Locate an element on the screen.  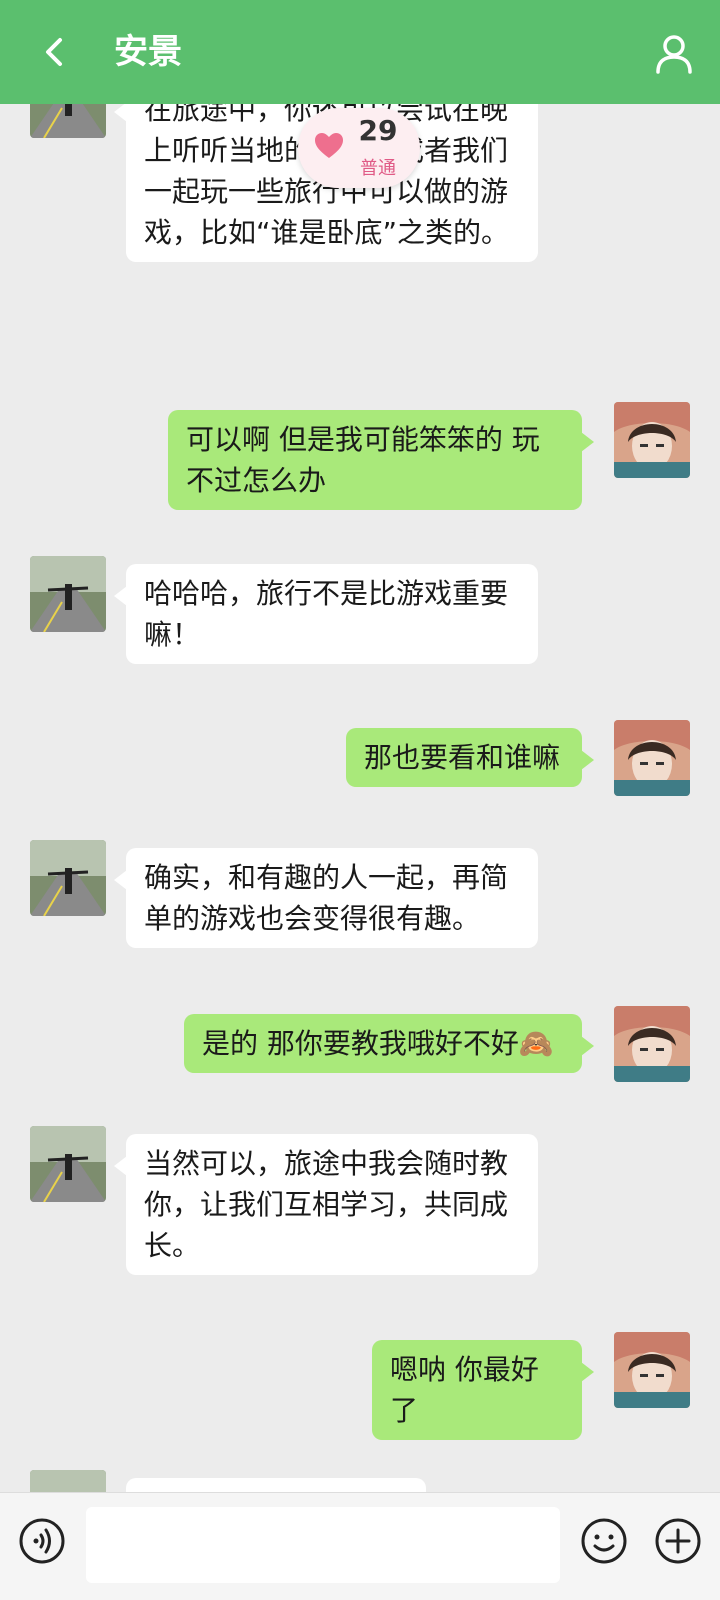
intimacy-value: 29 is located at coordinates (378, 130).